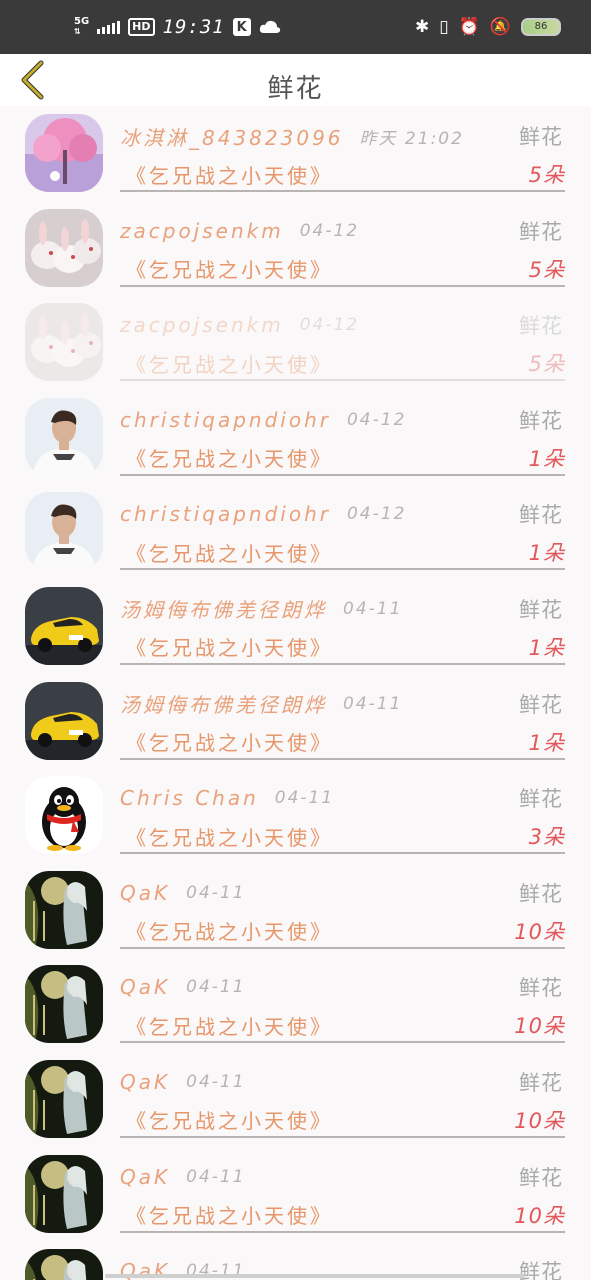 The height and width of the screenshot is (1280, 591). Describe the element at coordinates (269, 26) in the screenshot. I see `cloud-icon` at that location.